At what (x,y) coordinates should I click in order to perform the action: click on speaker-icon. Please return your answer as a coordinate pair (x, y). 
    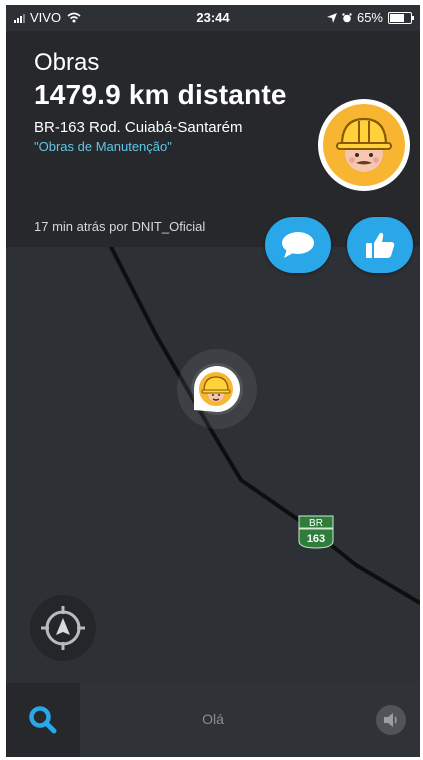
    Looking at the image, I should click on (390, 720).